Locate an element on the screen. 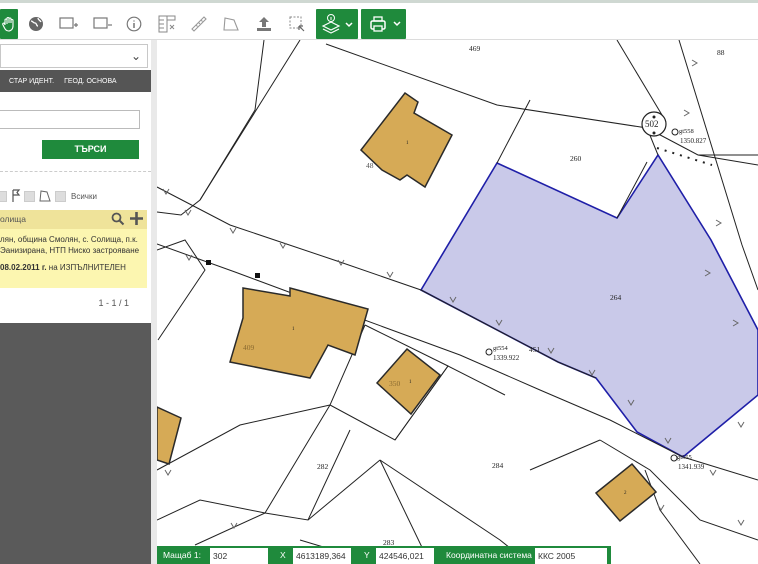  gt554-label: gt554 is located at coordinates (501, 348).